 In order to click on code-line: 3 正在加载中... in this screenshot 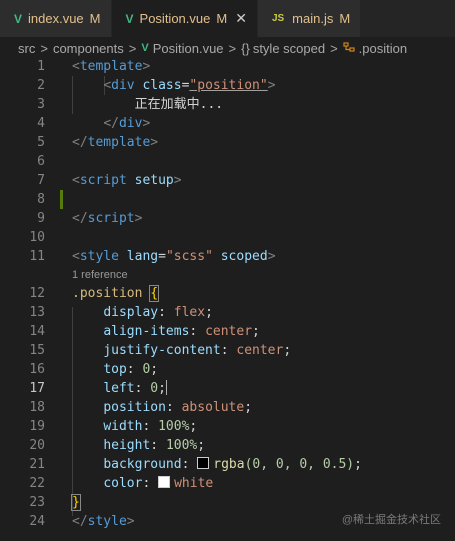, I will do `click(227, 104)`.